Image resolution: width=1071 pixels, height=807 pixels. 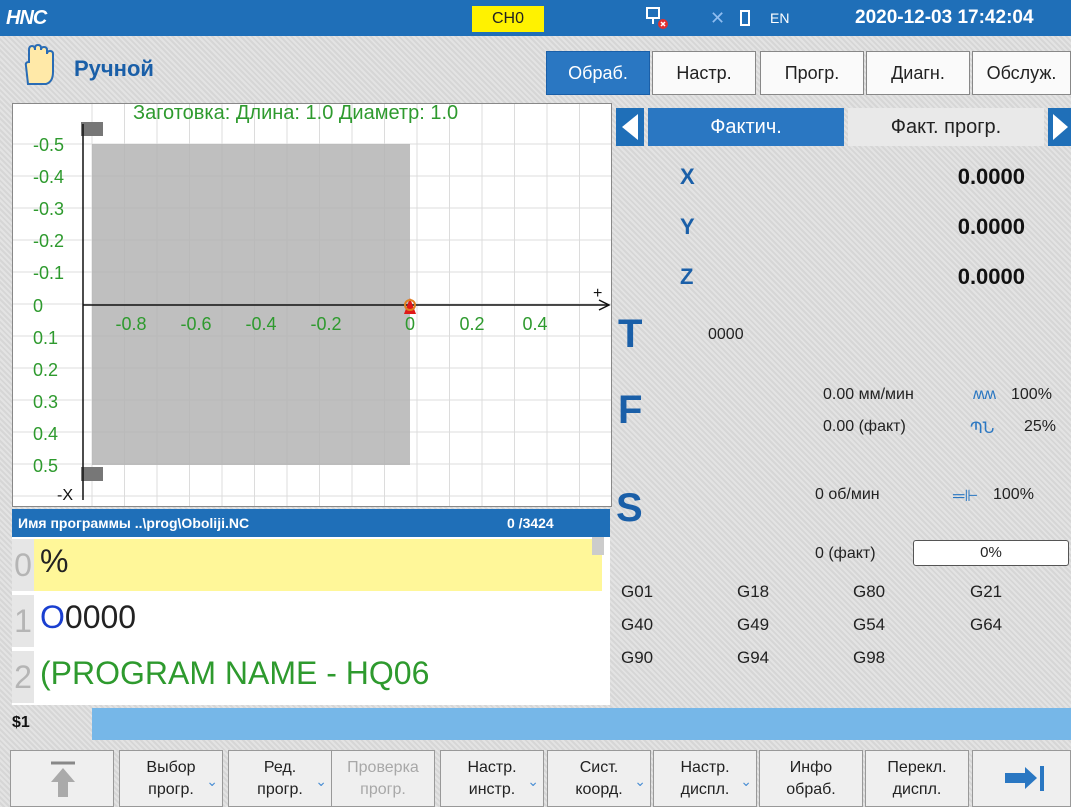 I want to click on softkey-label: Инфо обраб., so click(x=811, y=778).